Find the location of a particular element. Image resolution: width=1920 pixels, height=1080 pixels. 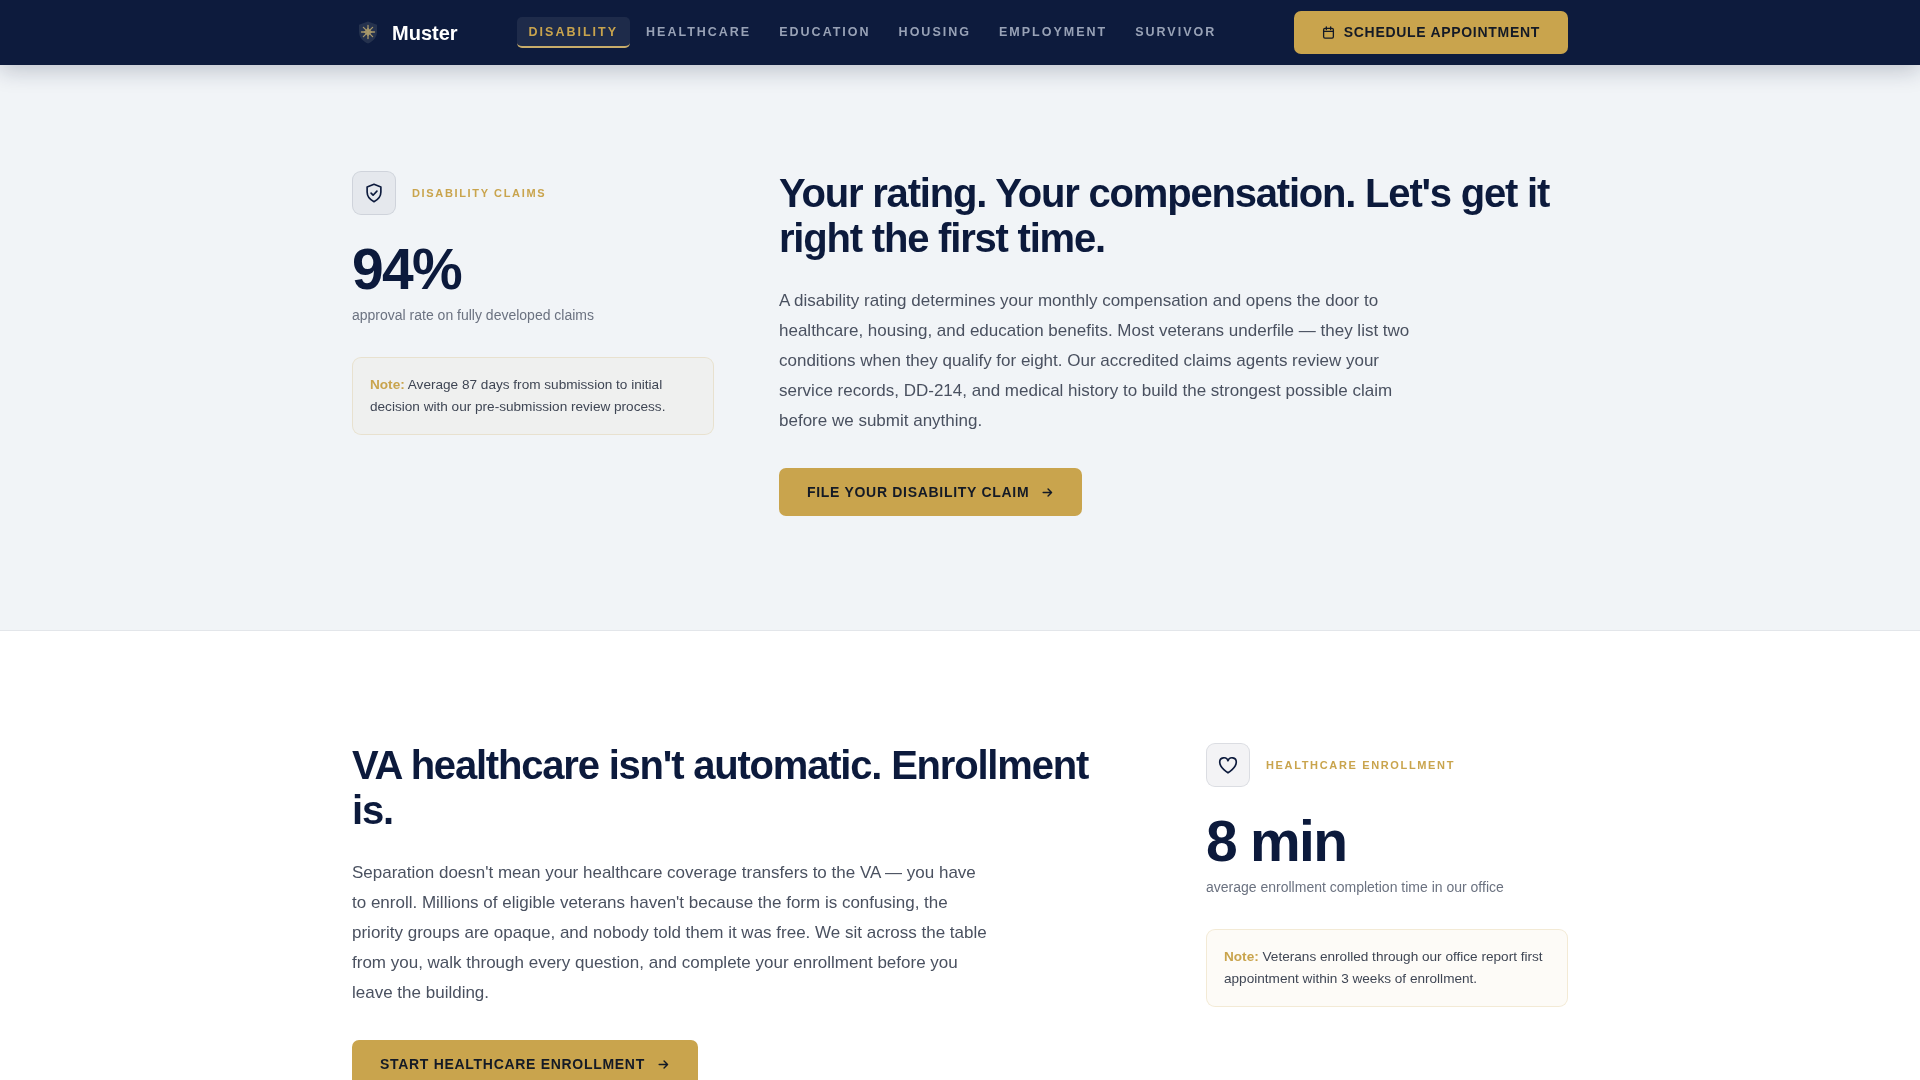

shield-check-icon is located at coordinates (374, 193).